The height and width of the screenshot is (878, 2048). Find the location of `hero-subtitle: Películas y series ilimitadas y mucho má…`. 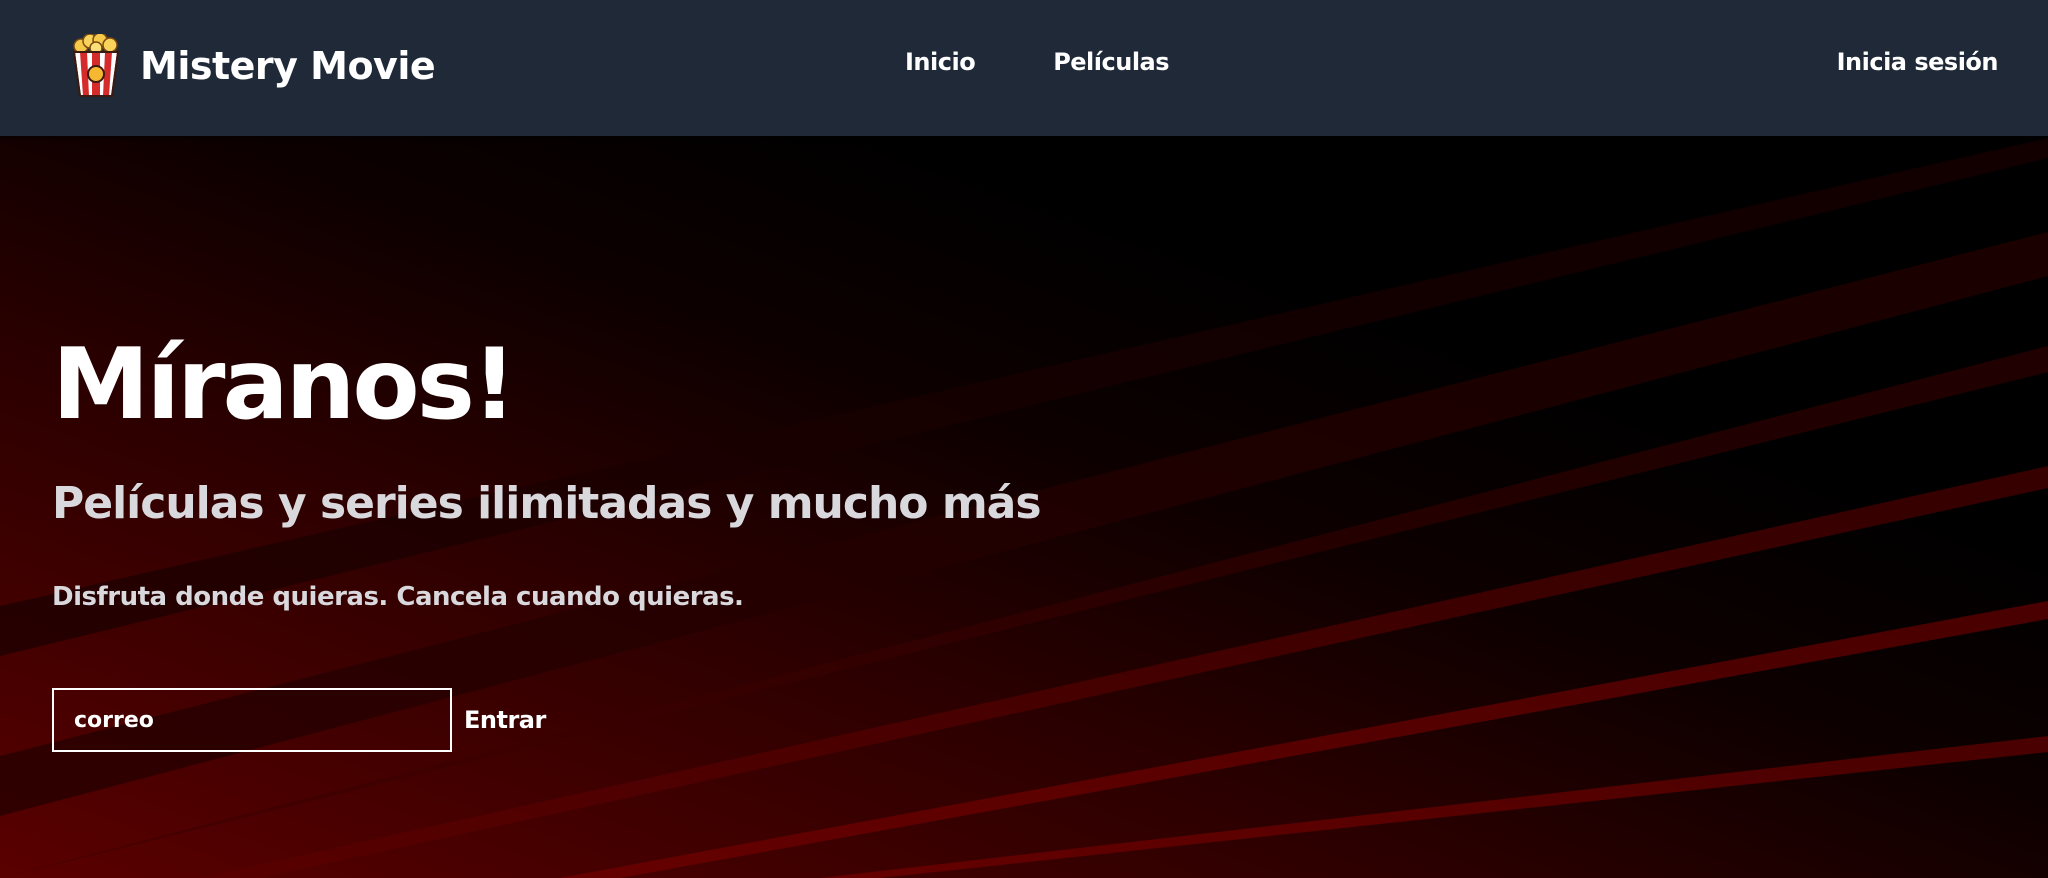

hero-subtitle: Películas y series ilimitadas y mucho má… is located at coordinates (547, 503).